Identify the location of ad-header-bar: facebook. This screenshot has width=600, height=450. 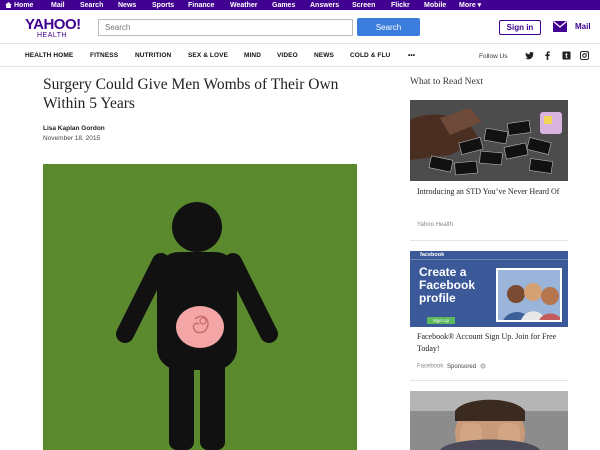
(489, 255).